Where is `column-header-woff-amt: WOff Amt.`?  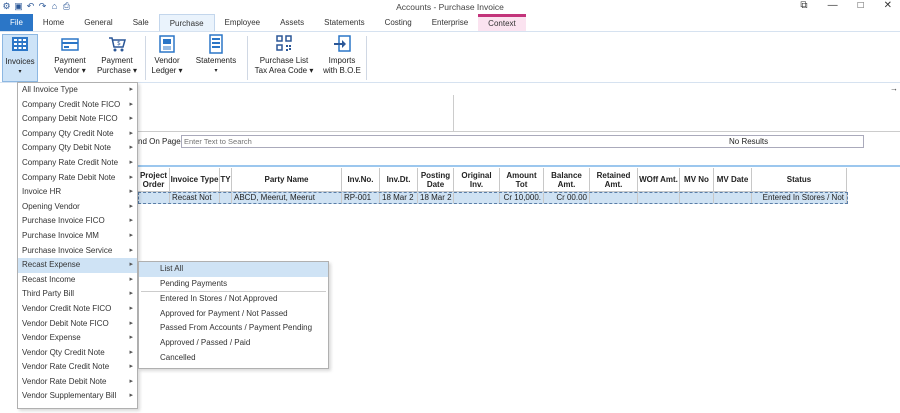 column-header-woff-amt: WOff Amt. is located at coordinates (659, 180).